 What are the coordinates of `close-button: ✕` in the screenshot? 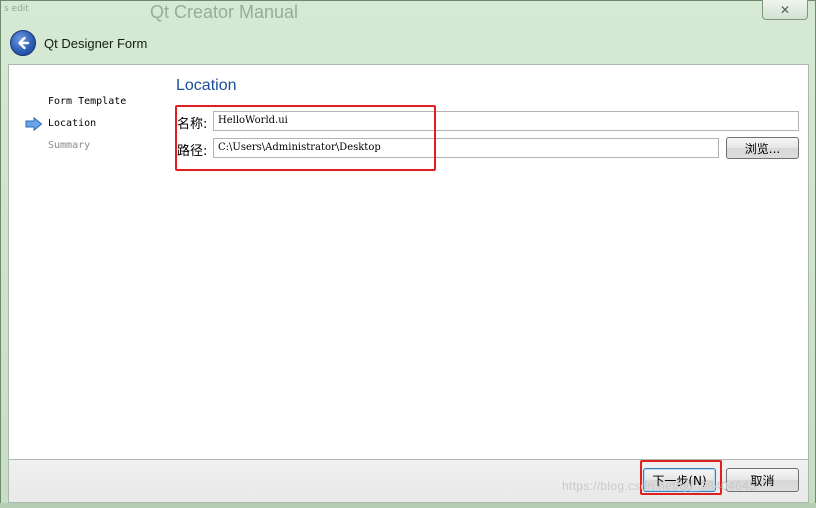 It's located at (785, 10).